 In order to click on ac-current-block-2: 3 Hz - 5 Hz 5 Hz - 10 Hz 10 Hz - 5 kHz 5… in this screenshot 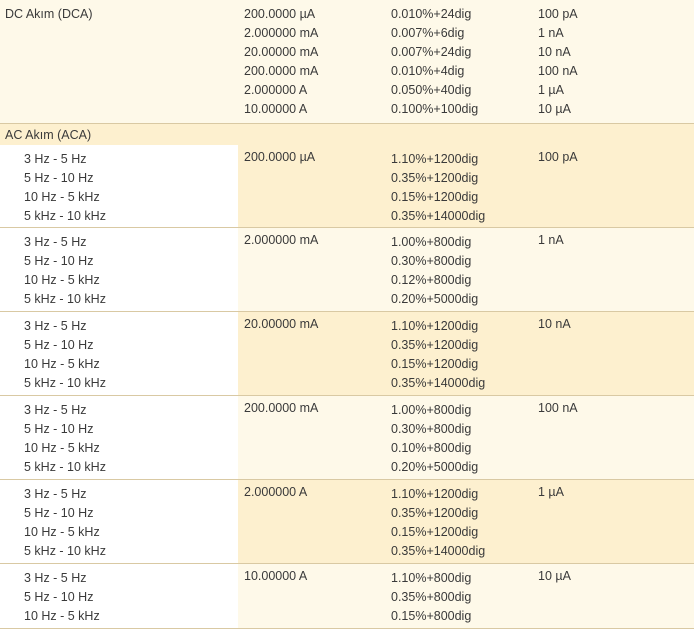, I will do `click(347, 270)`.